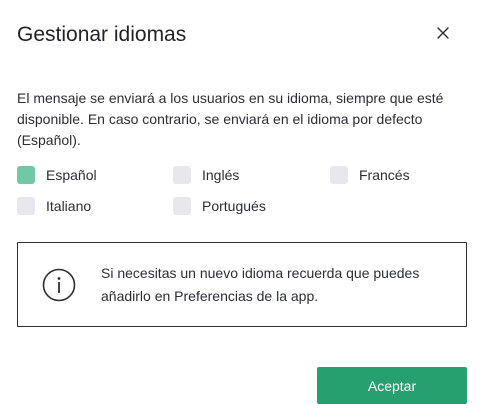  I want to click on accept-button: Aceptar, so click(392, 385).